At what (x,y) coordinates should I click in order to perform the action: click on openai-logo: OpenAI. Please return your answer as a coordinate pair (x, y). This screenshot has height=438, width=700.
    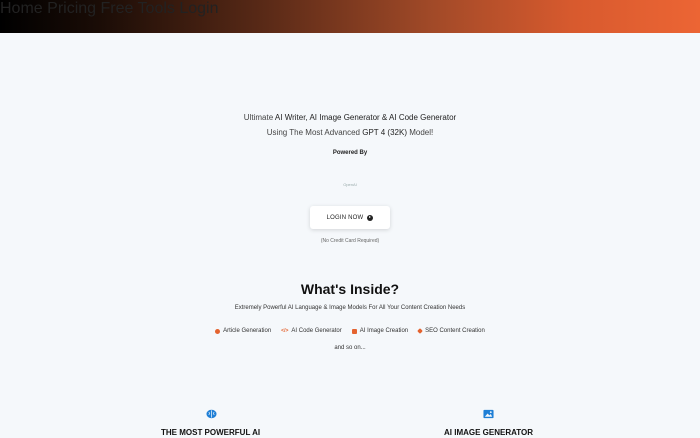
    Looking at the image, I should click on (350, 184).